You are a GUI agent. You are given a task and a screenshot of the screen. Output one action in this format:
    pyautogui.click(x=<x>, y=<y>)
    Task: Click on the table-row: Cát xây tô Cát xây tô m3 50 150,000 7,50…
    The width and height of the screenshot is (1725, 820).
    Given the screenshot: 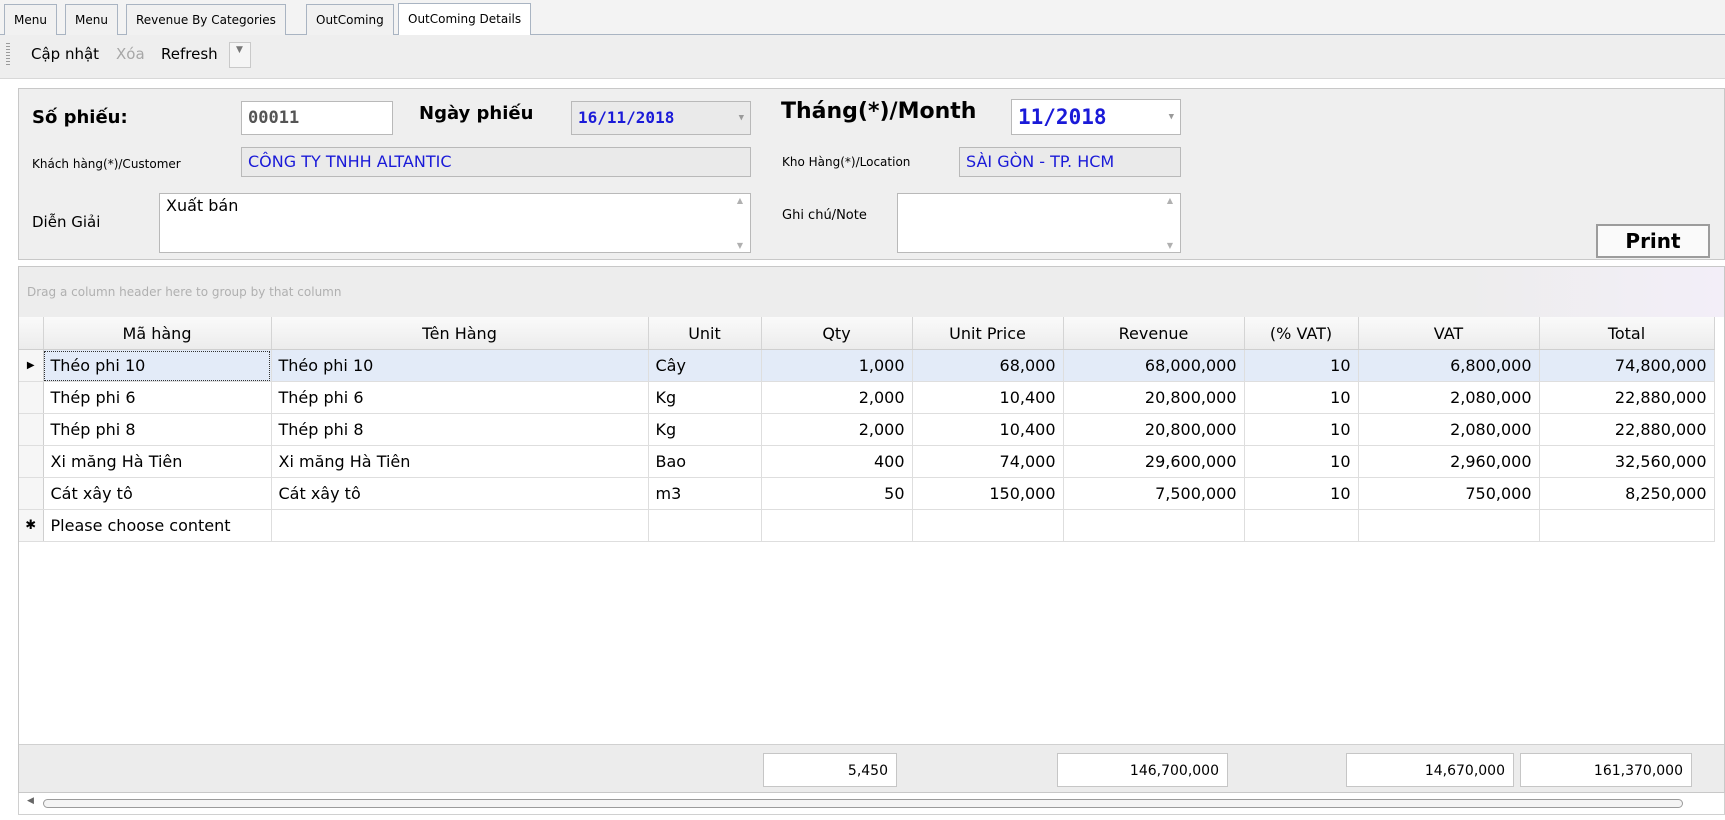 What is the action you would take?
    pyautogui.click(x=867, y=493)
    